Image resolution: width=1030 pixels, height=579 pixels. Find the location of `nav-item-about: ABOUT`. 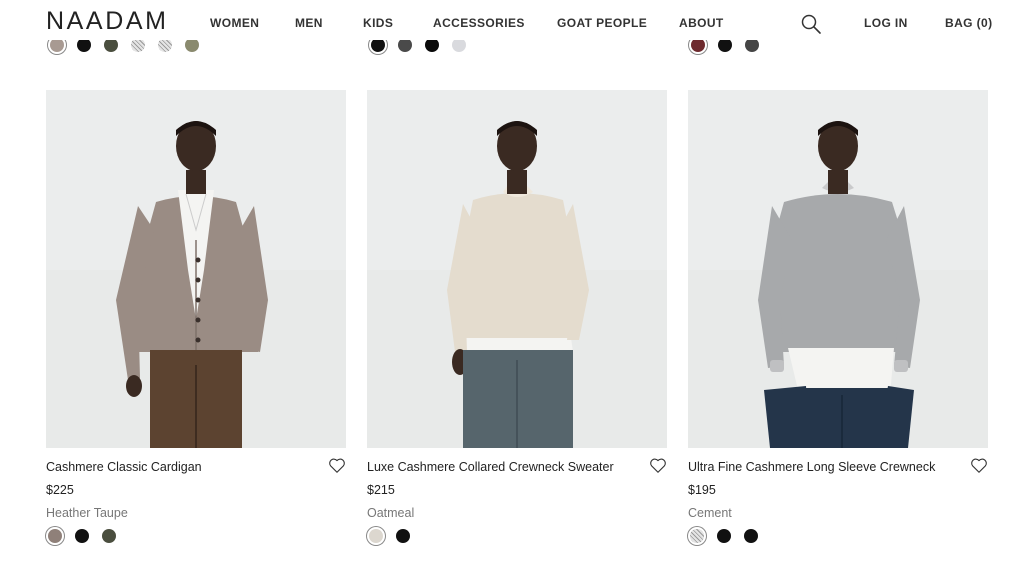

nav-item-about: ABOUT is located at coordinates (701, 23).